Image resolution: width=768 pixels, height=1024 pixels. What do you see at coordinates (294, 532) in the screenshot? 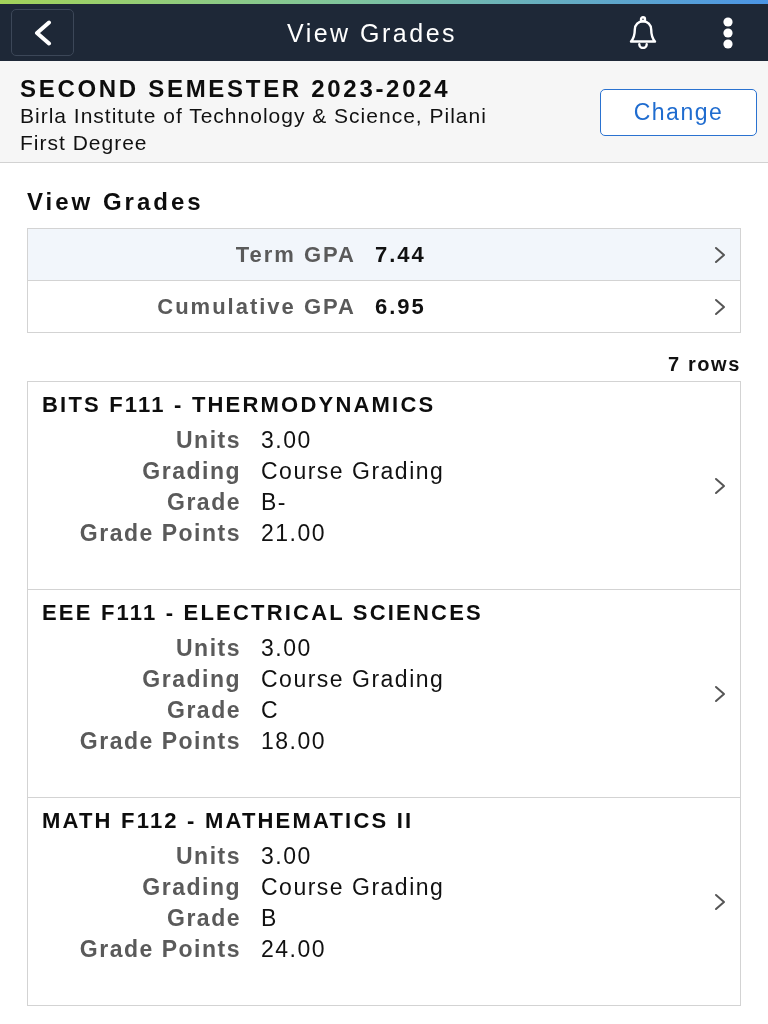
I see `field-value: 21.00` at bounding box center [294, 532].